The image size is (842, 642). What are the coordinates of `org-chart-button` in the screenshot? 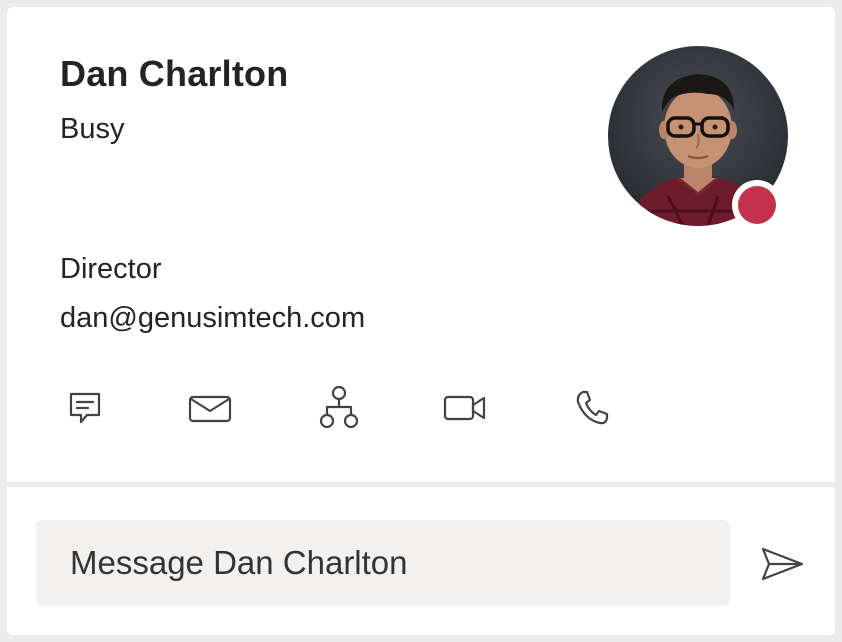 It's located at (339, 408).